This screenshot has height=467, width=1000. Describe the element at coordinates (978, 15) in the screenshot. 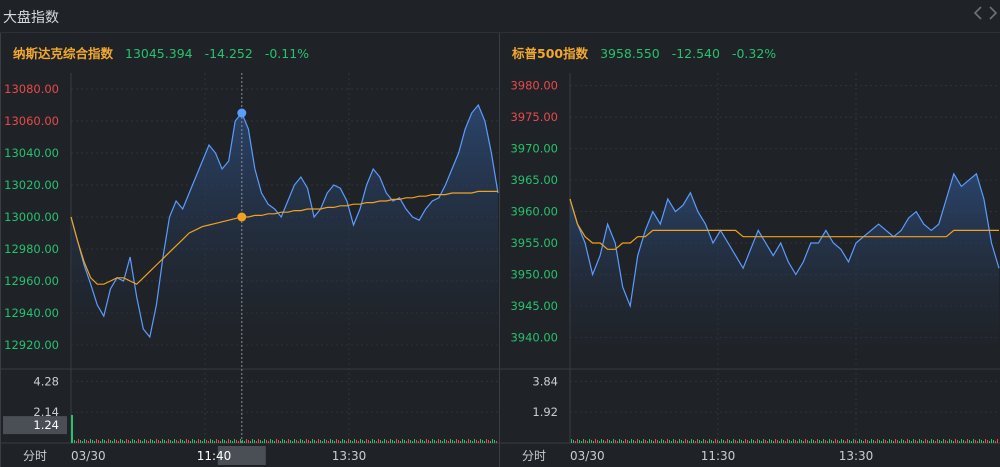

I see `chevron-left-icon` at that location.